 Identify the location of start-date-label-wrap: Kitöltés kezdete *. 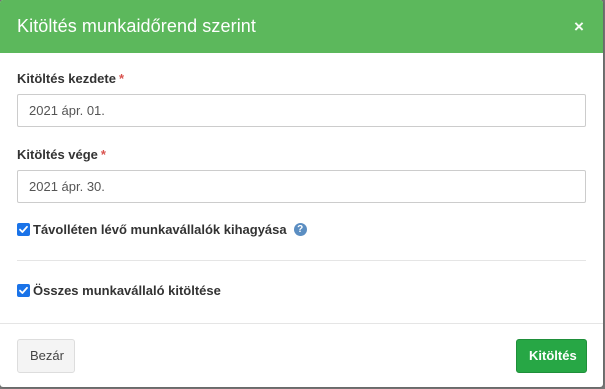
(301, 78).